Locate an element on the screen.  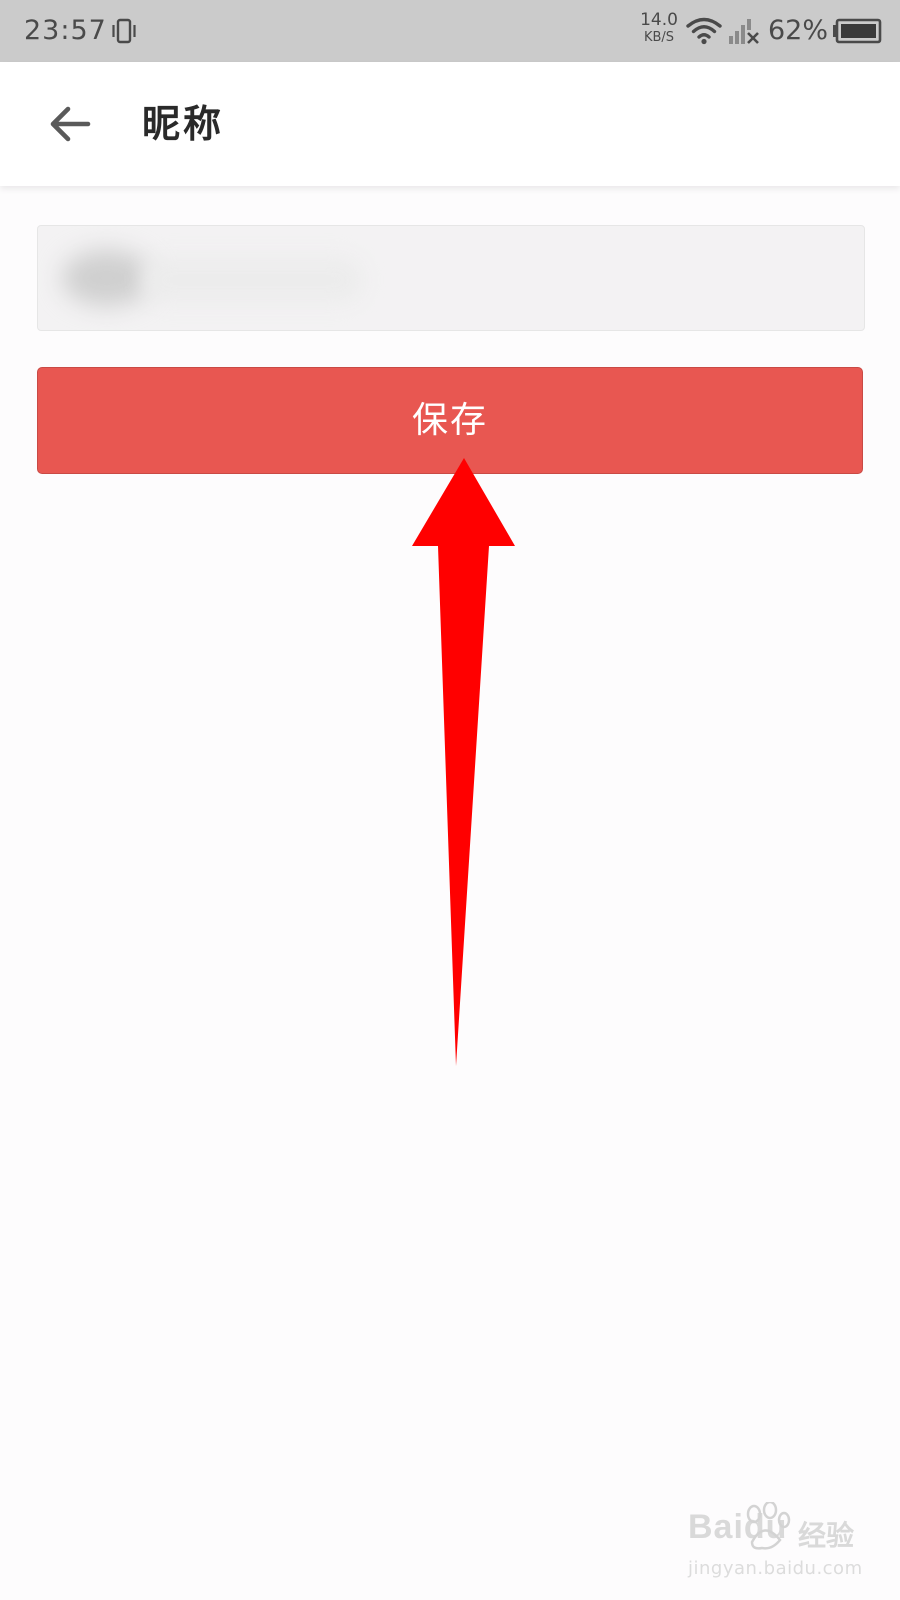
nickname-input is located at coordinates (451, 278).